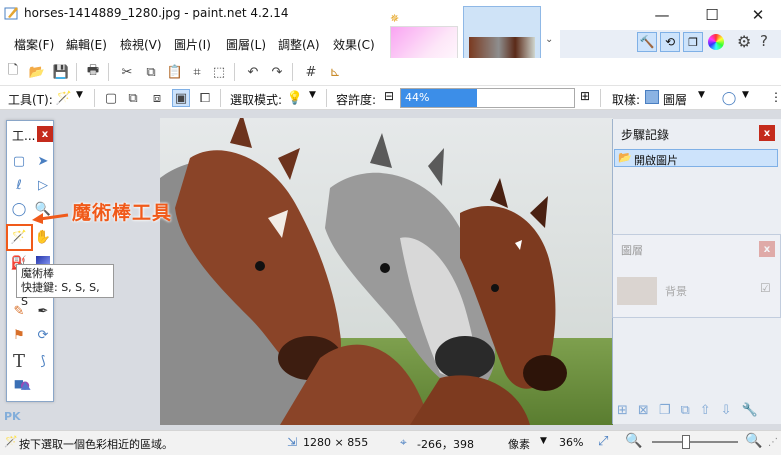  I want to click on current-tool-magic-wand-icon: 🪄, so click(64, 98).